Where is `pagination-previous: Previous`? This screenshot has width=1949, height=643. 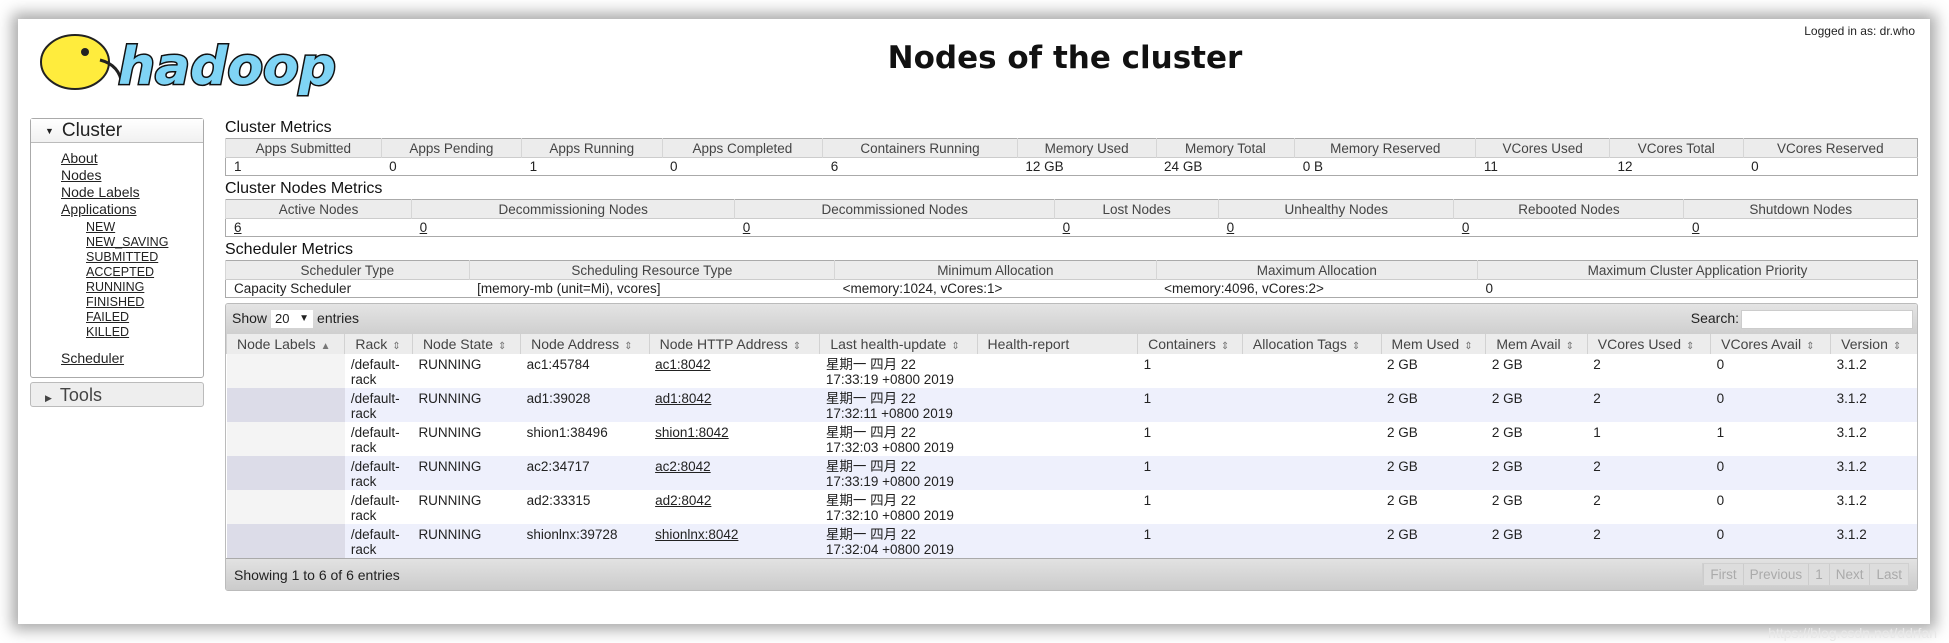 pagination-previous: Previous is located at coordinates (1775, 574).